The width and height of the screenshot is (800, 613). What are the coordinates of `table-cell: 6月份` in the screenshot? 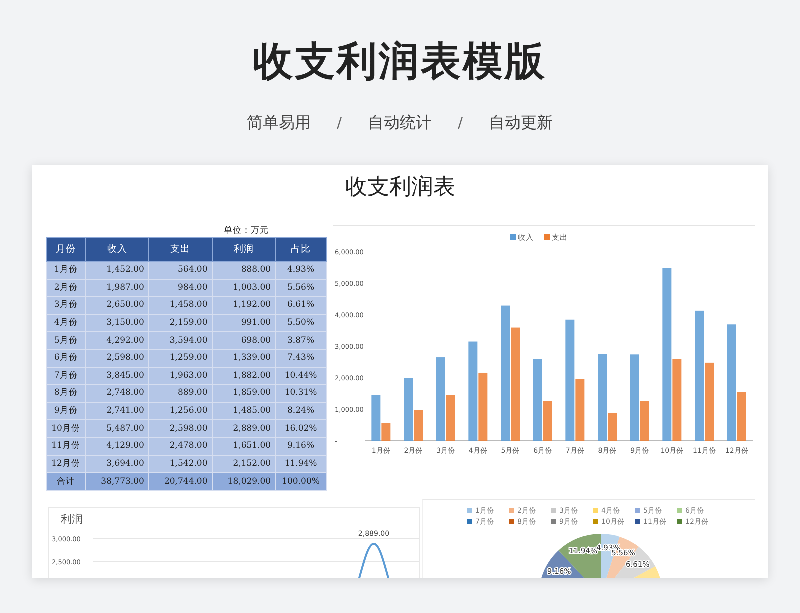 It's located at (66, 358).